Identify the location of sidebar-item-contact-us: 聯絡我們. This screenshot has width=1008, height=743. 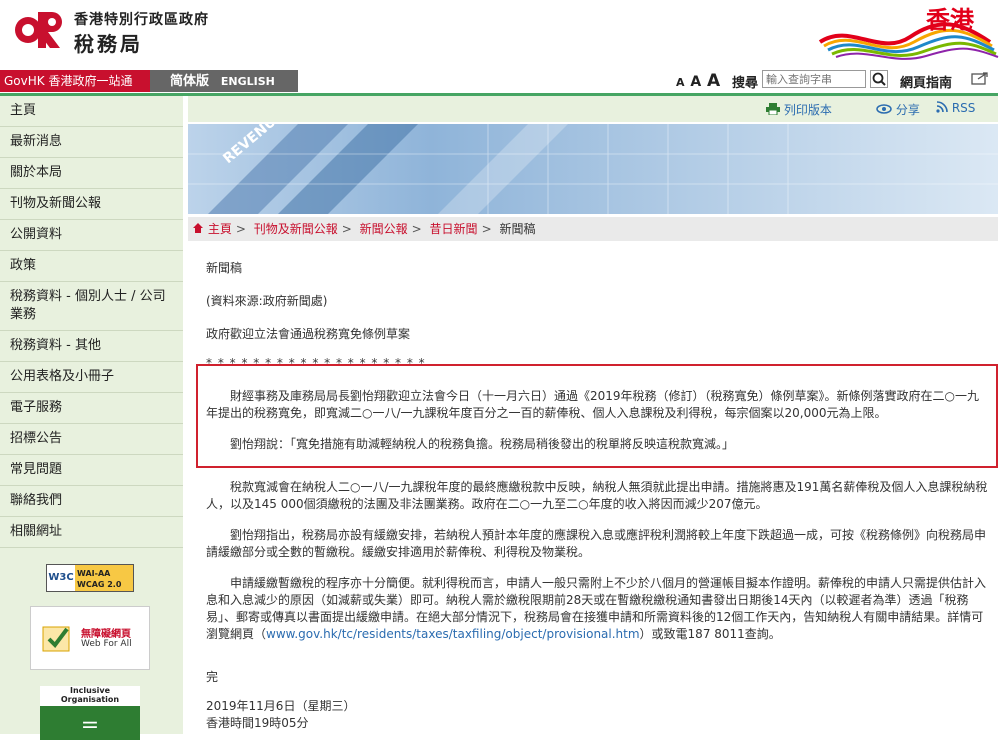
(91, 501).